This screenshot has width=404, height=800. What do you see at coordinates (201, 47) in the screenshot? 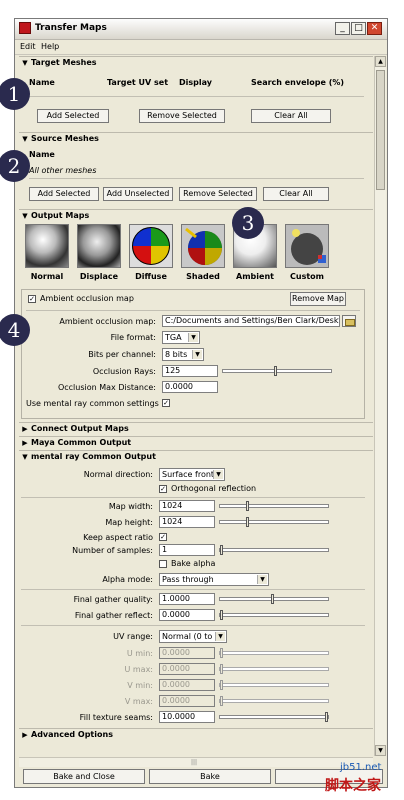
I see `menu-bar: Edit Help` at bounding box center [201, 47].